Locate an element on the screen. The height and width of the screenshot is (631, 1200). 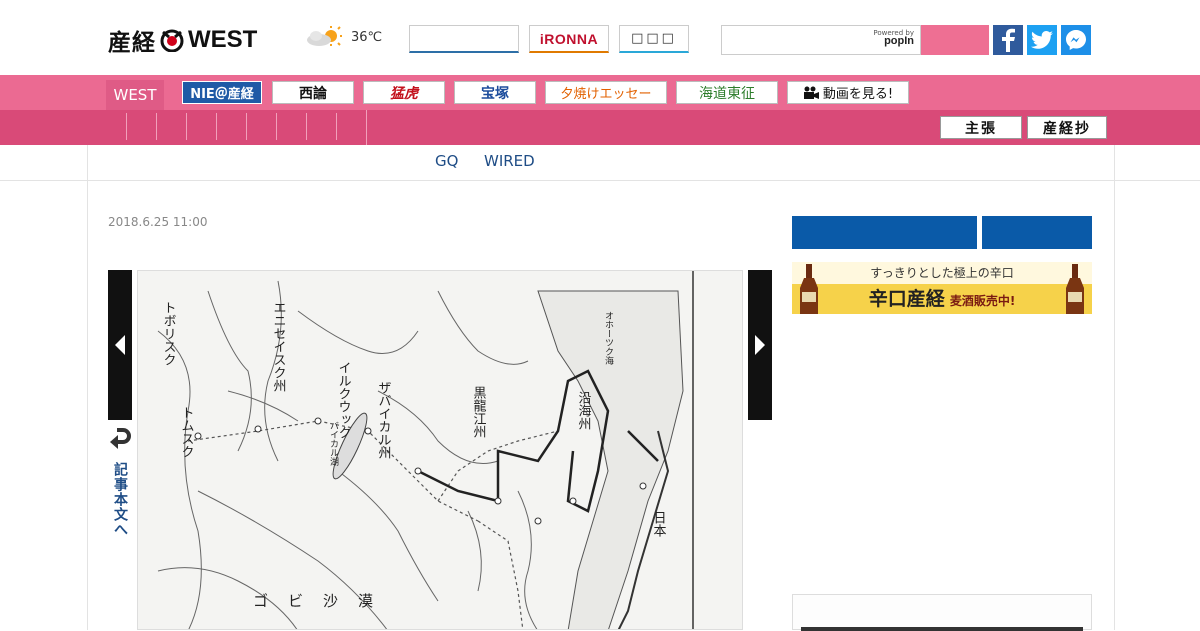
arrow-right-icon is located at coordinates (760, 345).